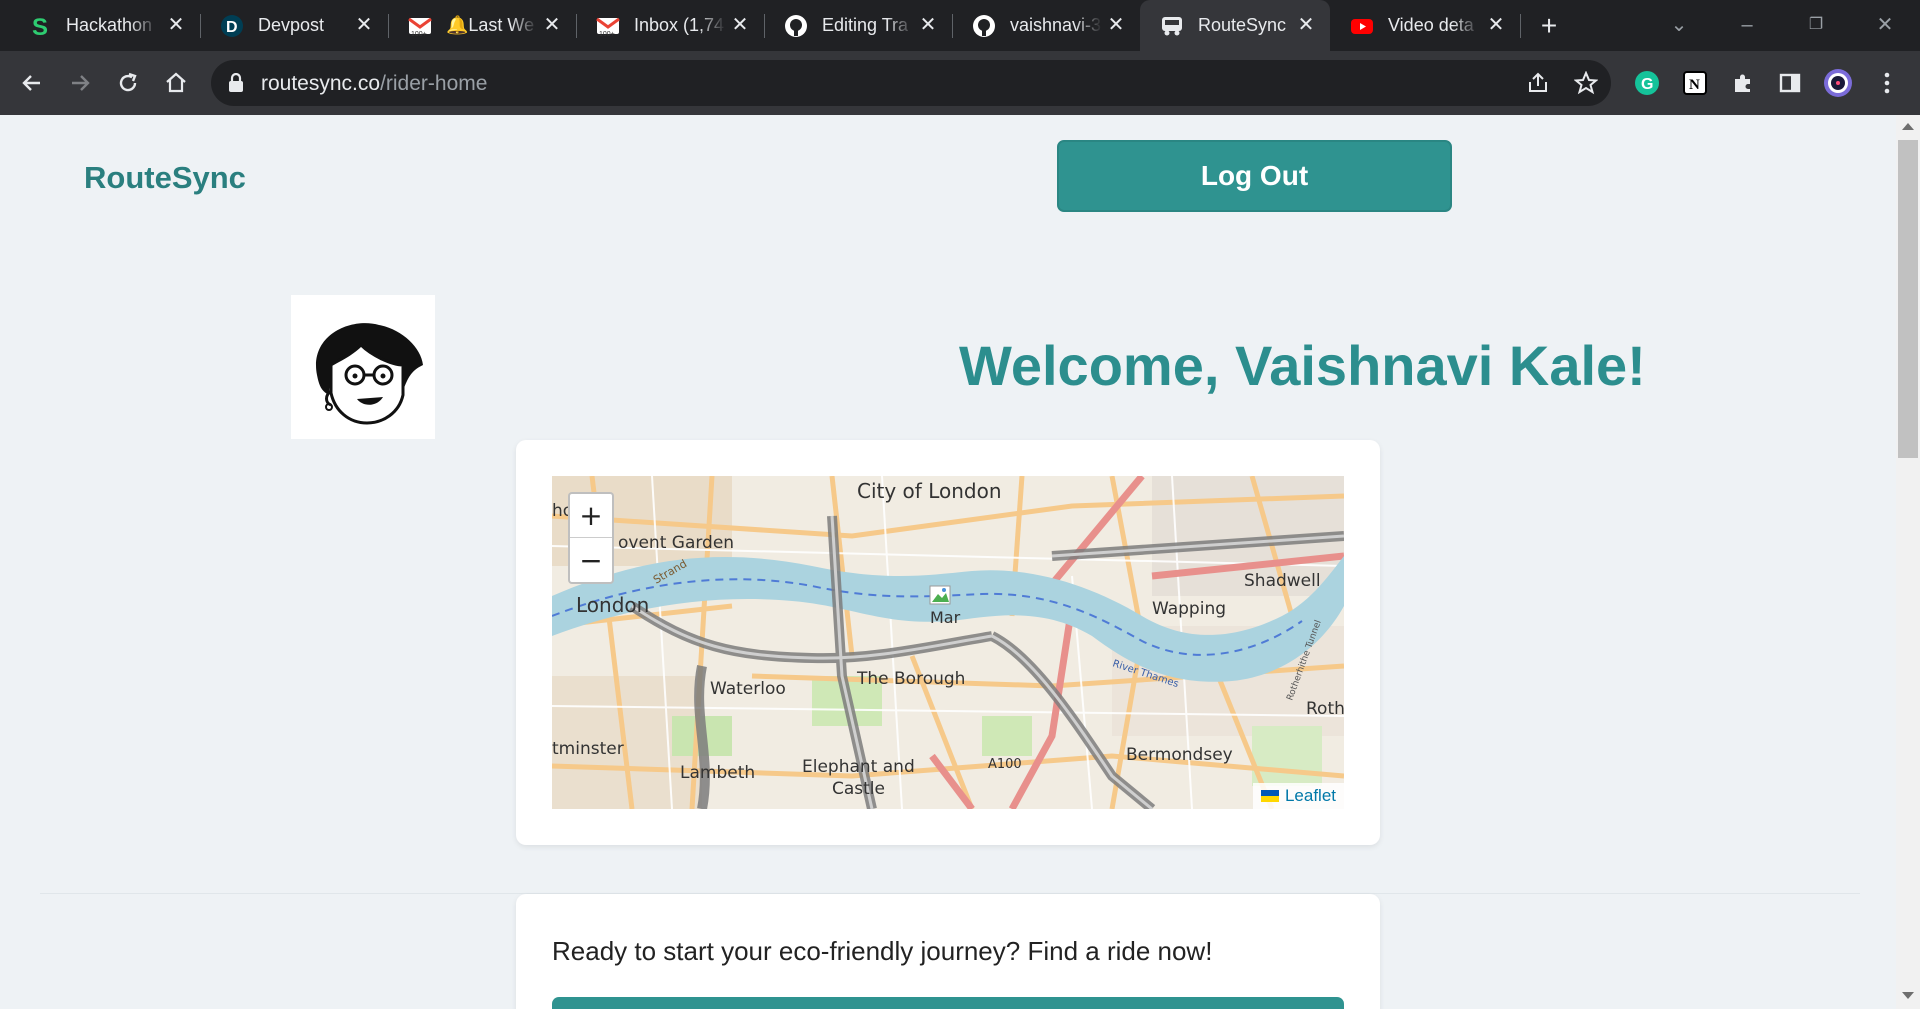  Describe the element at coordinates (1747, 25) in the screenshot. I see `minimize-icon: –` at that location.